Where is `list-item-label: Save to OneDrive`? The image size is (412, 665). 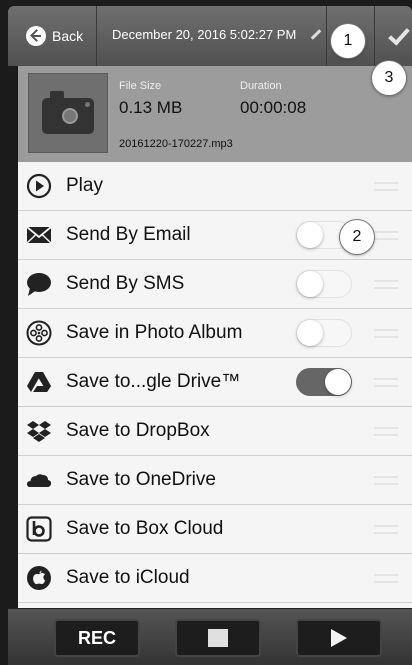 list-item-label: Save to OneDrive is located at coordinates (141, 479).